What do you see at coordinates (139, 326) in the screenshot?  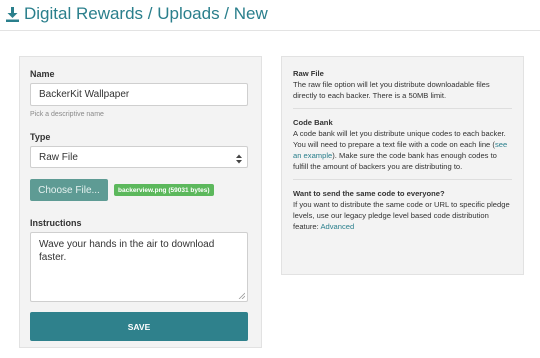 I see `save-button: SAVE` at bounding box center [139, 326].